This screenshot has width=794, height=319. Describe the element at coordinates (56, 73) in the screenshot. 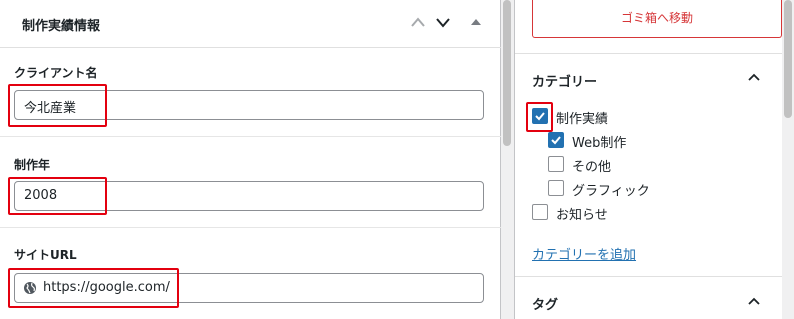

I see `client-name-label: クライアント名` at that location.